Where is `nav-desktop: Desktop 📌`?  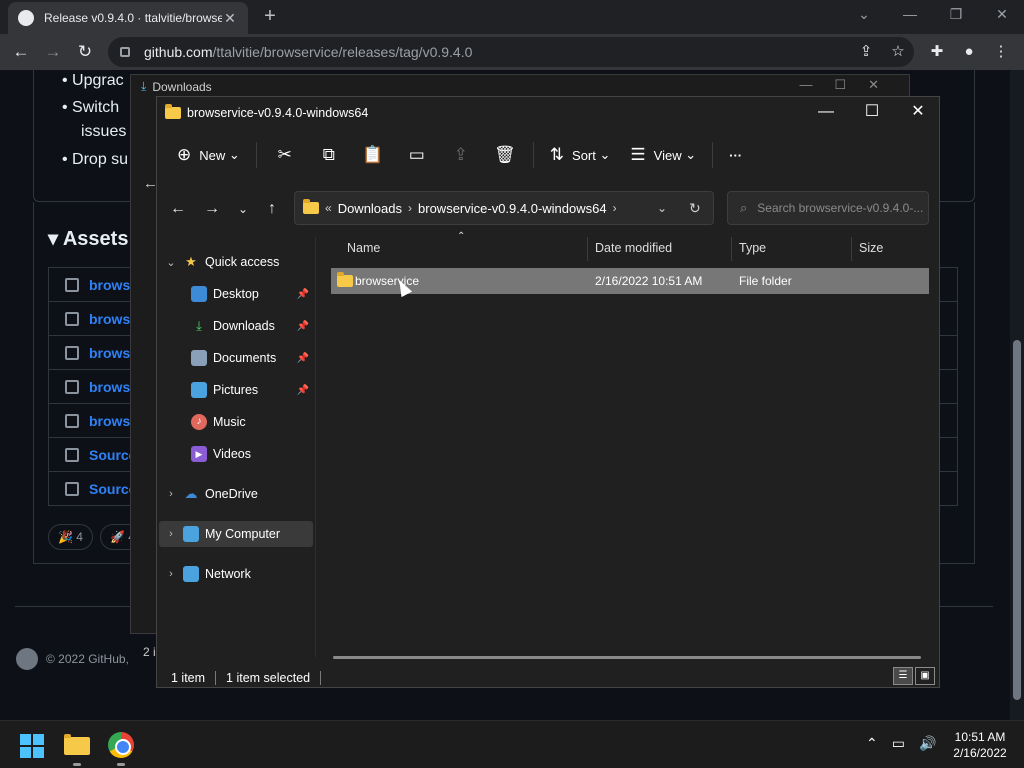 nav-desktop: Desktop 📌 is located at coordinates (236, 294).